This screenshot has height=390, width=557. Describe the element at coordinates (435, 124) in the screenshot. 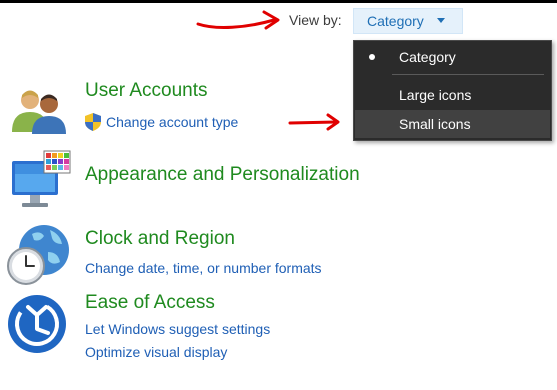

I see `menu-item-label: Small icons` at that location.